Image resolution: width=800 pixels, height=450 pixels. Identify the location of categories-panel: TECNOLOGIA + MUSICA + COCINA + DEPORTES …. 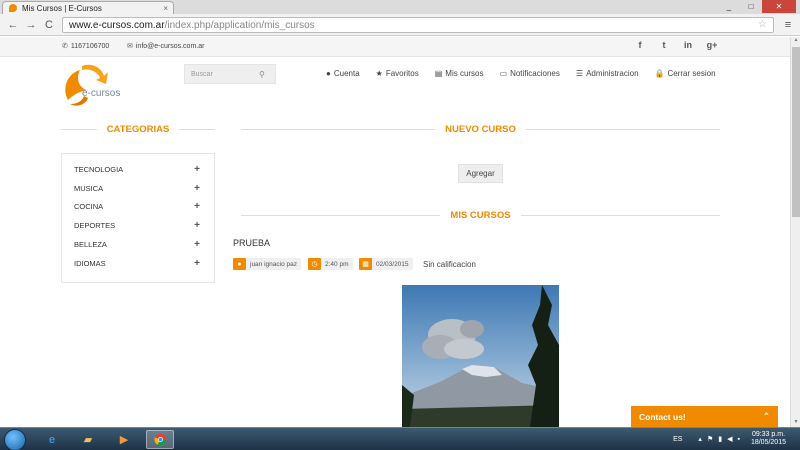
(138, 218).